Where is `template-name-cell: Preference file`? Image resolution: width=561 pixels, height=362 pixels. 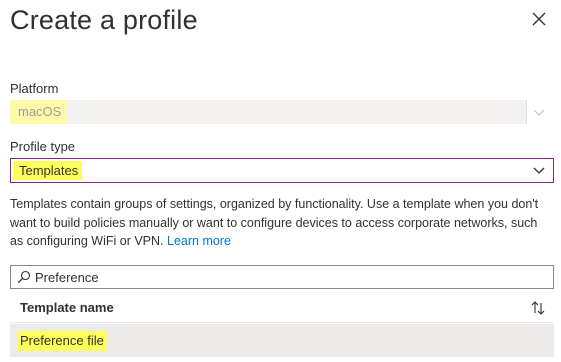 template-name-cell: Preference file is located at coordinates (62, 341).